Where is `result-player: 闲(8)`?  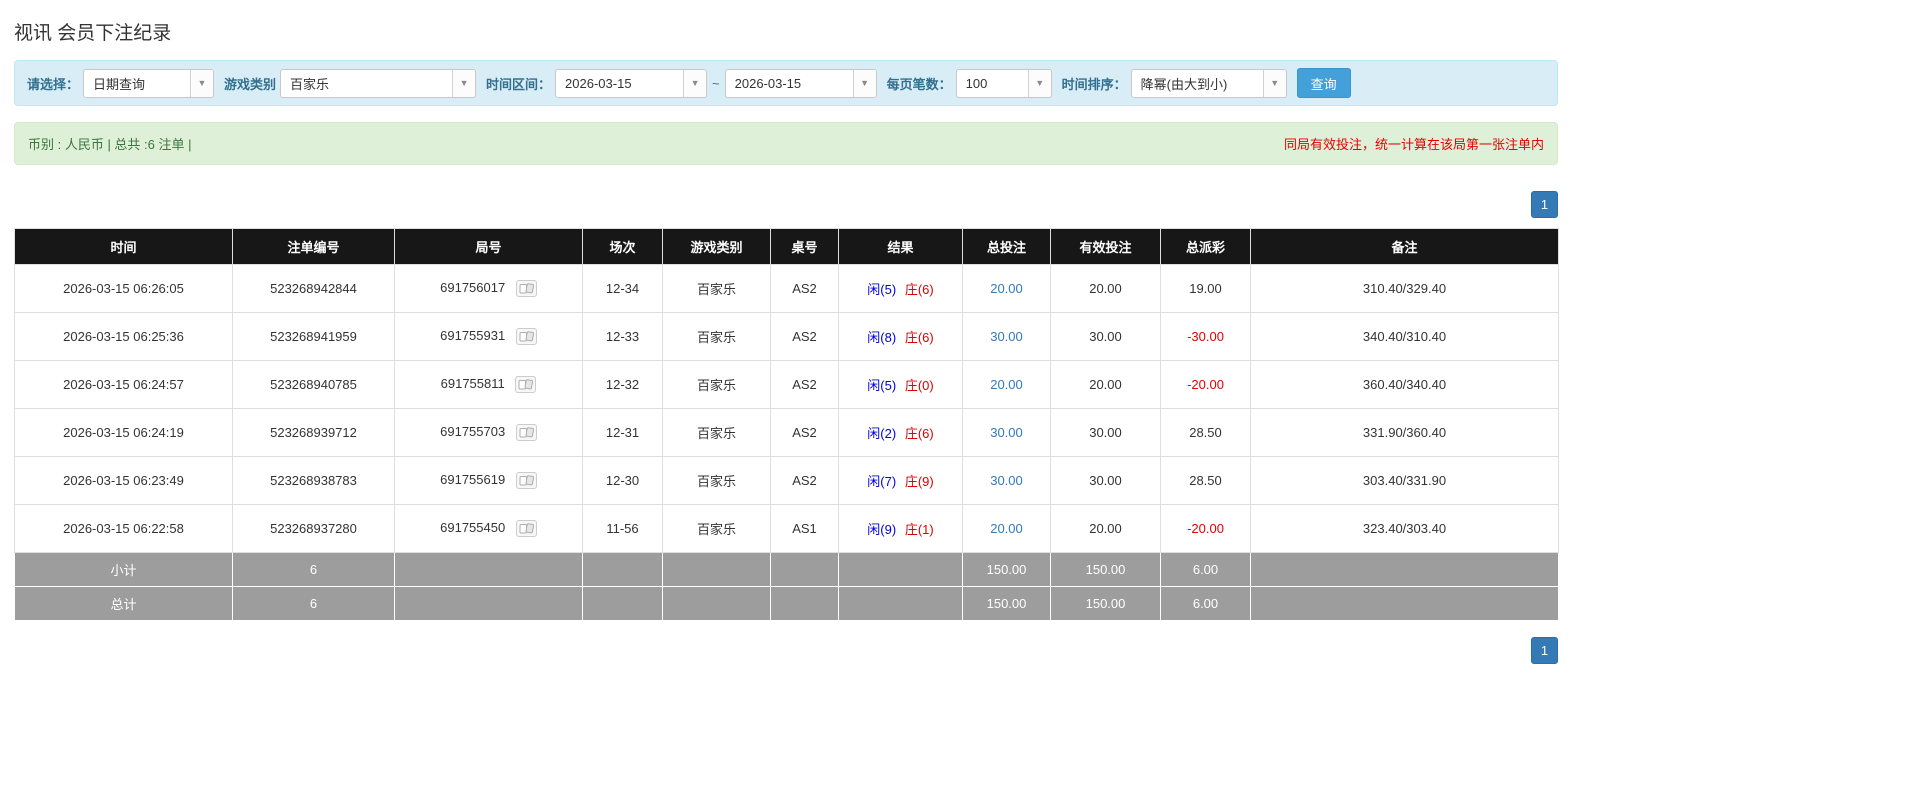 result-player: 闲(8) is located at coordinates (882, 337).